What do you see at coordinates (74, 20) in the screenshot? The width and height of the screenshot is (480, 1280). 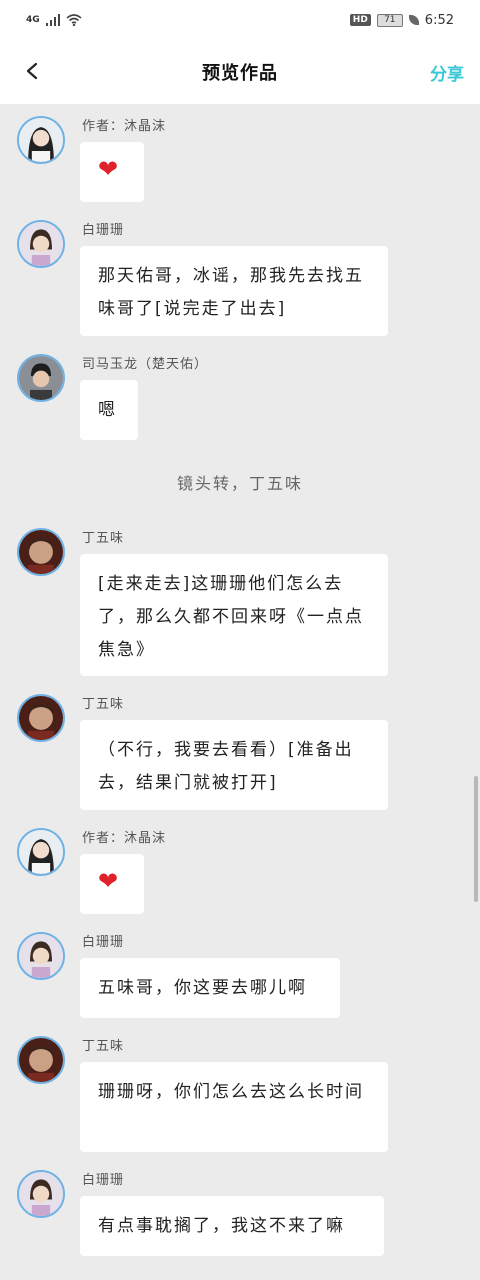 I see `wifi-icon` at bounding box center [74, 20].